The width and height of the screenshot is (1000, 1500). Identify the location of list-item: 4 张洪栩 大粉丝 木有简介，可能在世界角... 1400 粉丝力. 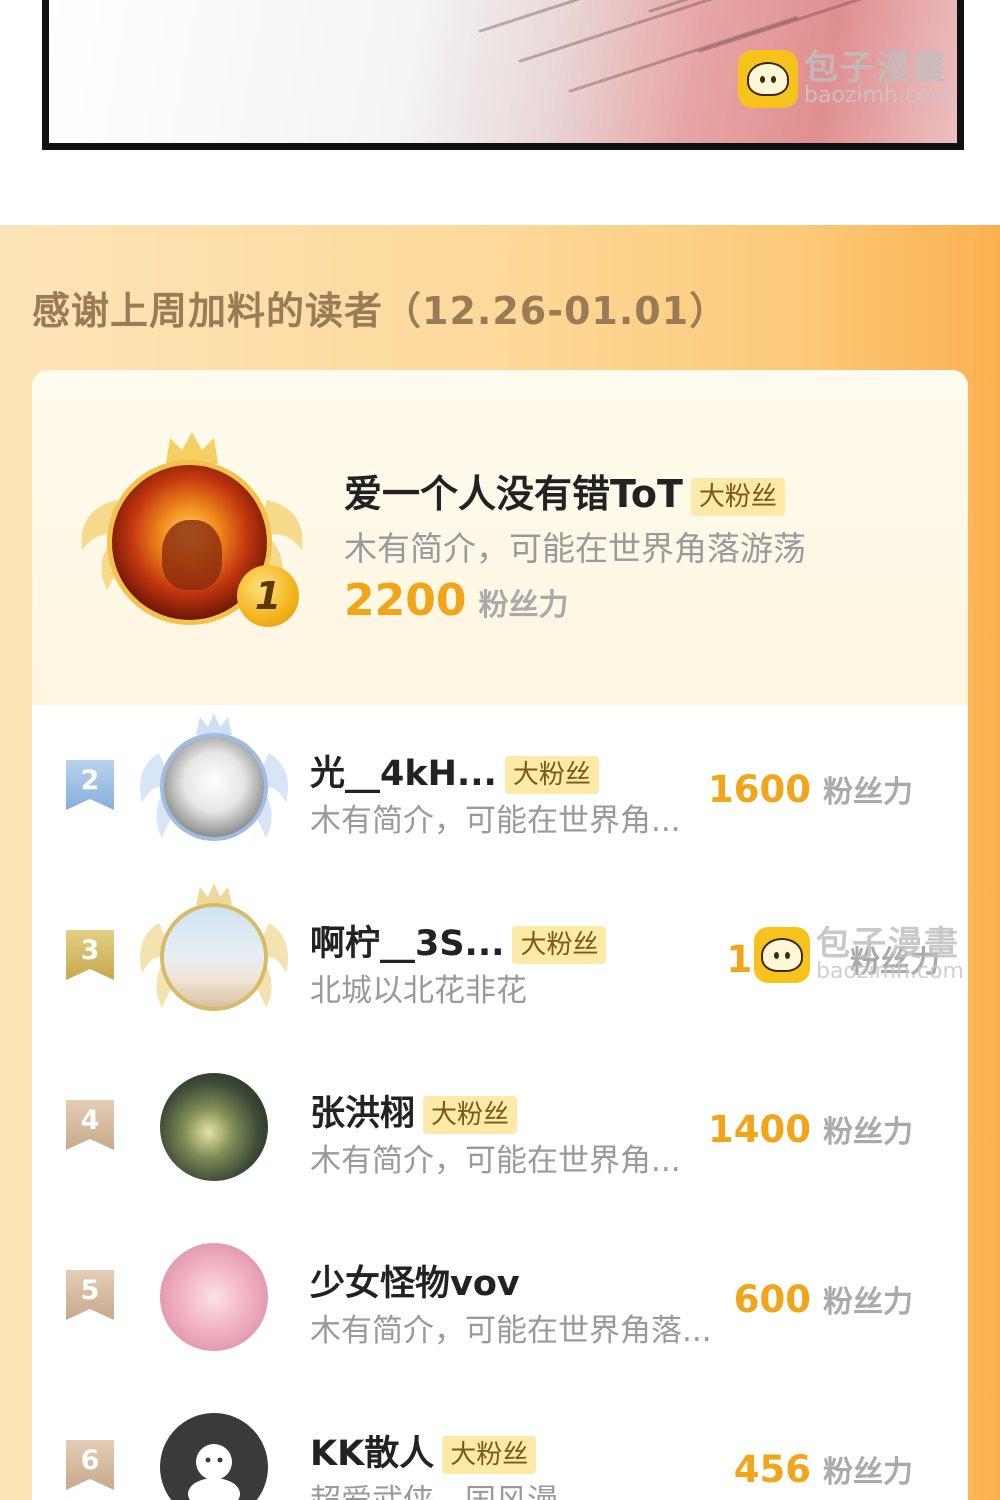
(500, 1130).